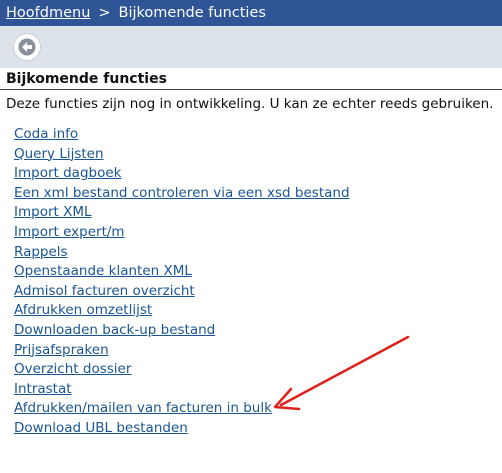 The height and width of the screenshot is (473, 502). I want to click on list-item: Coda info, so click(182, 135).